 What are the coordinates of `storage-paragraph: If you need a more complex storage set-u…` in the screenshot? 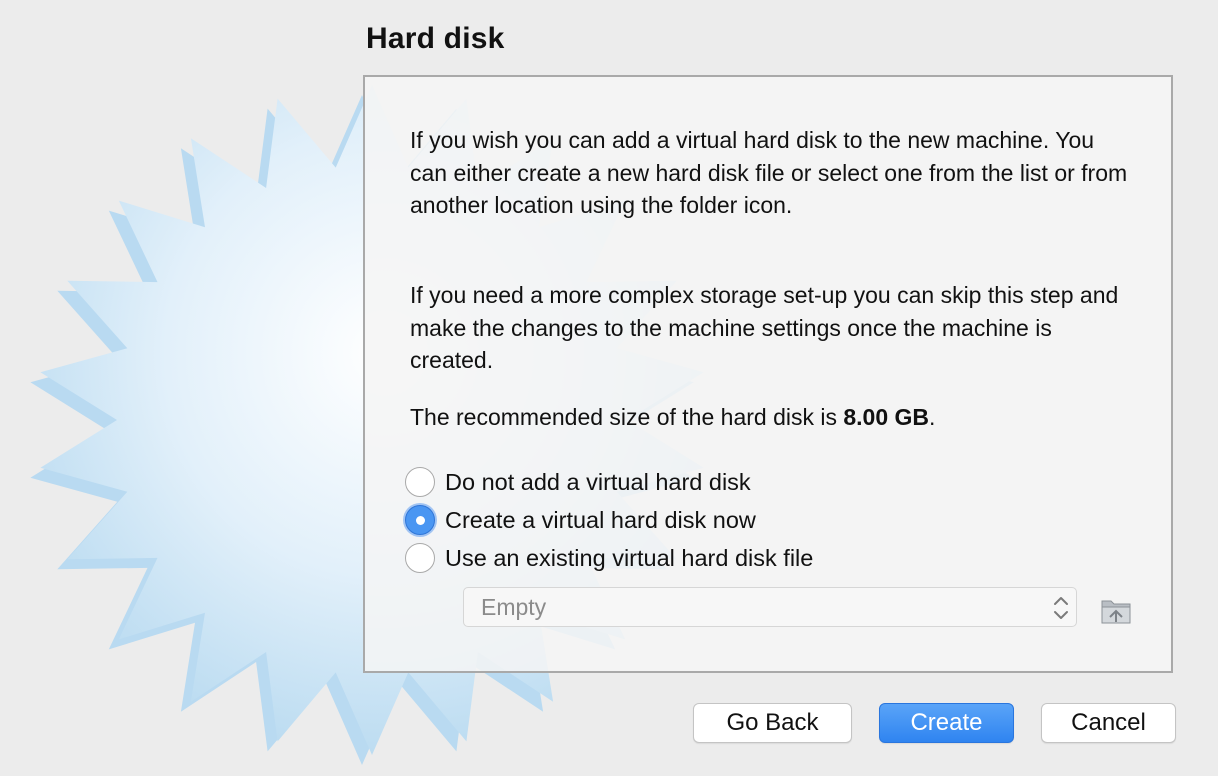 It's located at (764, 327).